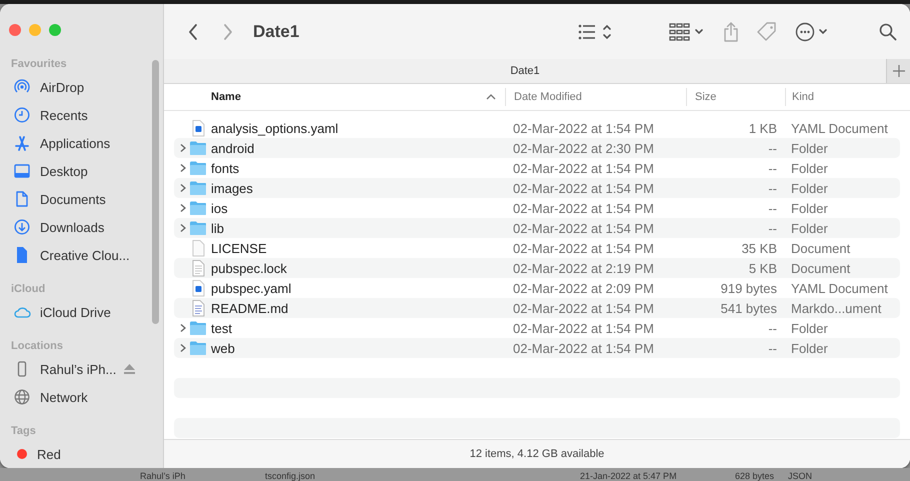 Image resolution: width=910 pixels, height=481 pixels. Describe the element at coordinates (22, 397) in the screenshot. I see `globe-icon` at that location.